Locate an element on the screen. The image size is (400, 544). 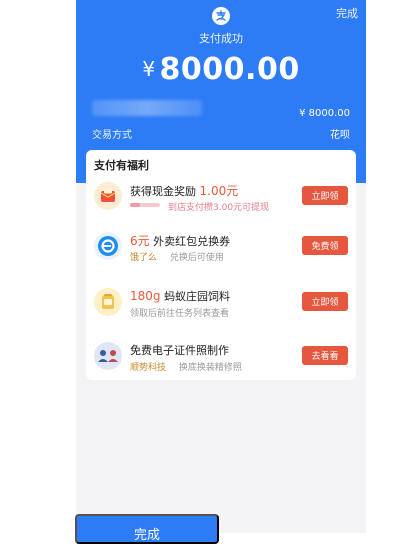
feed-bag-icon is located at coordinates (108, 302).